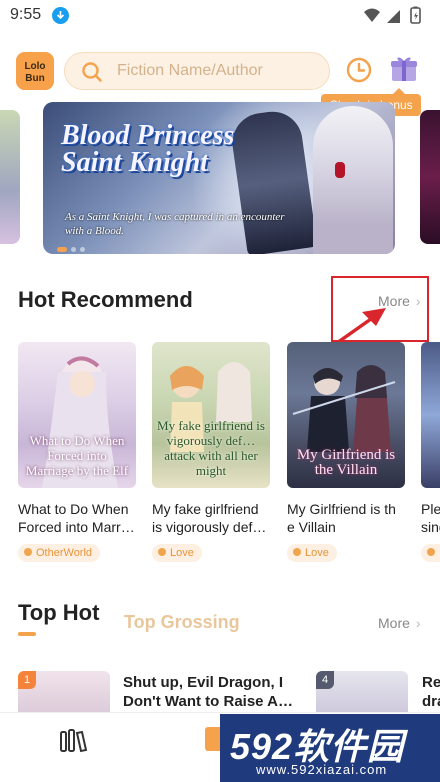  I want to click on tab-top-grossing: Top Grossing, so click(182, 622).